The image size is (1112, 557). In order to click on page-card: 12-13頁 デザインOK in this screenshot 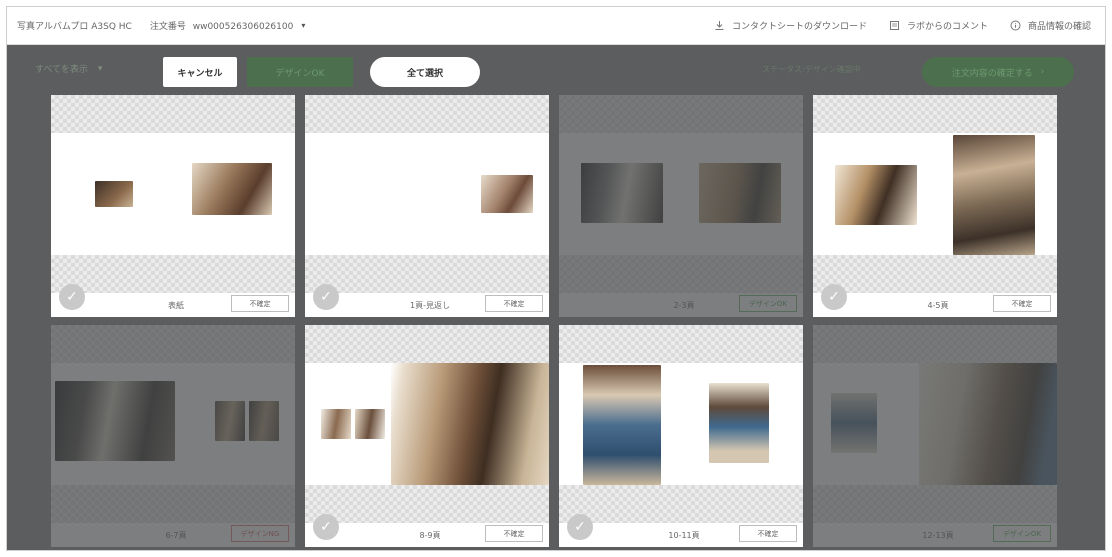, I will do `click(935, 436)`.